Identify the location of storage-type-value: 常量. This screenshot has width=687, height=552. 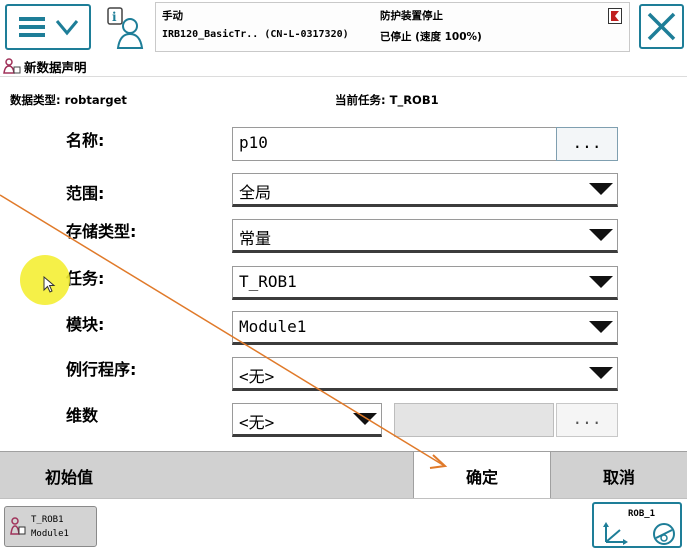
(255, 238).